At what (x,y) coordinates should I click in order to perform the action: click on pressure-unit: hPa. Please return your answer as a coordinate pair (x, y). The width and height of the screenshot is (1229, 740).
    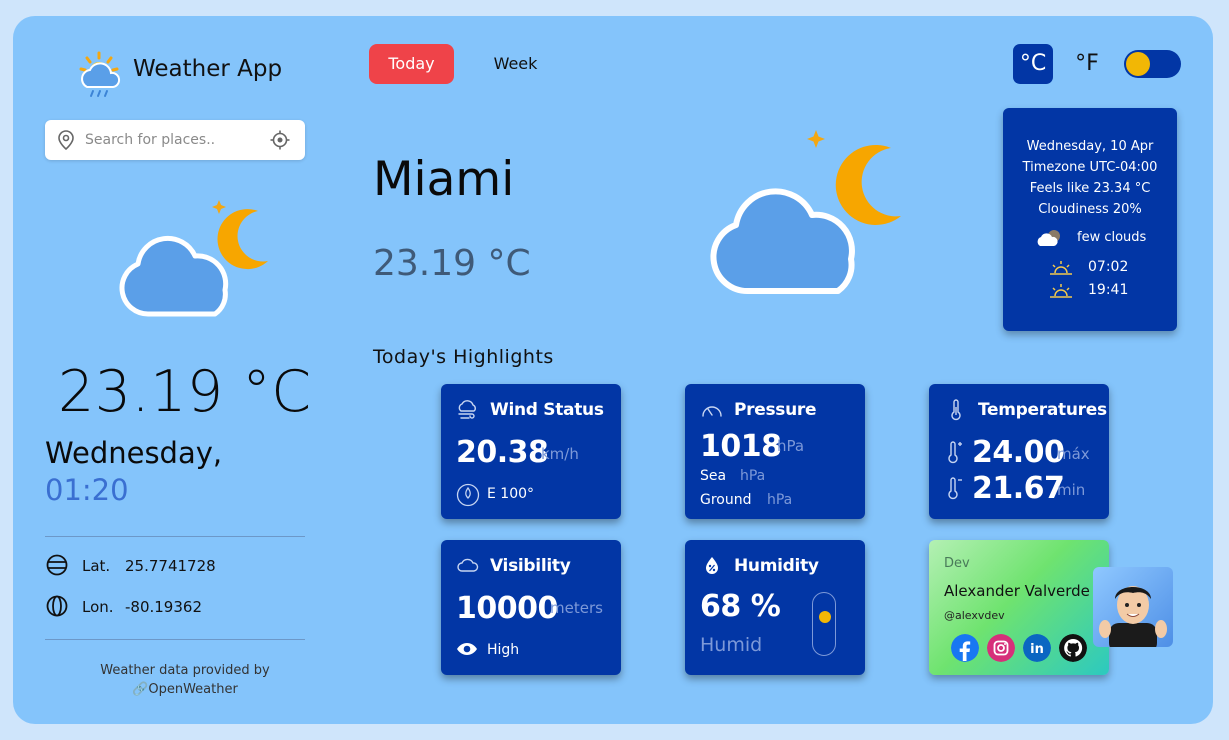
    Looking at the image, I should click on (791, 446).